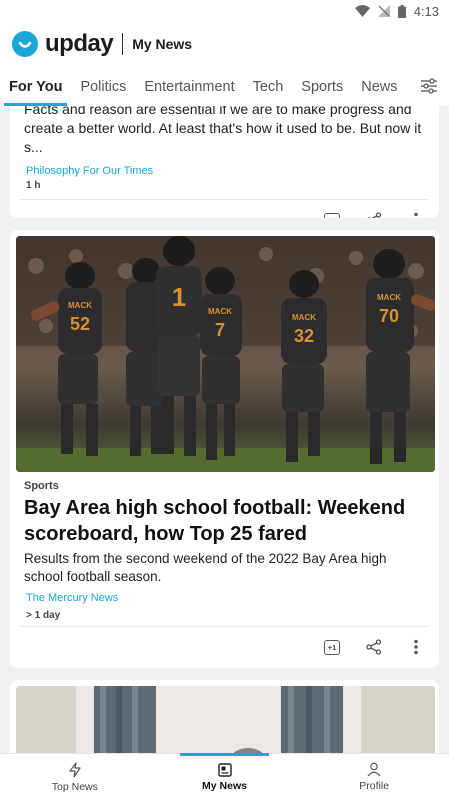 The height and width of the screenshot is (800, 449). Describe the element at coordinates (224, 785) in the screenshot. I see `nav-label: My News` at that location.